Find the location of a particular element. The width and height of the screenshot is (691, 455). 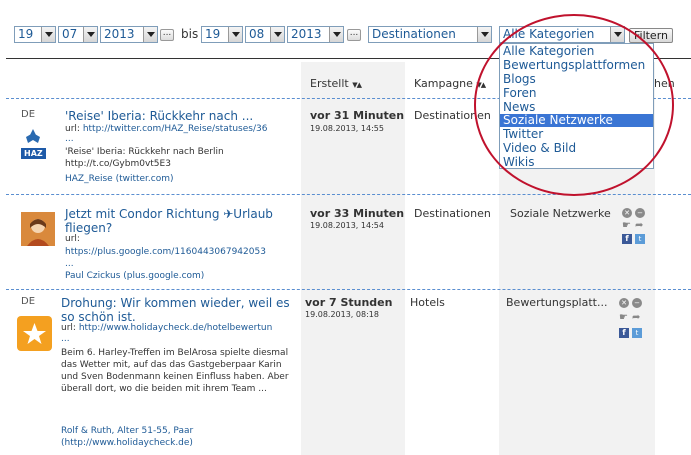

star-icon is located at coordinates (34, 333).